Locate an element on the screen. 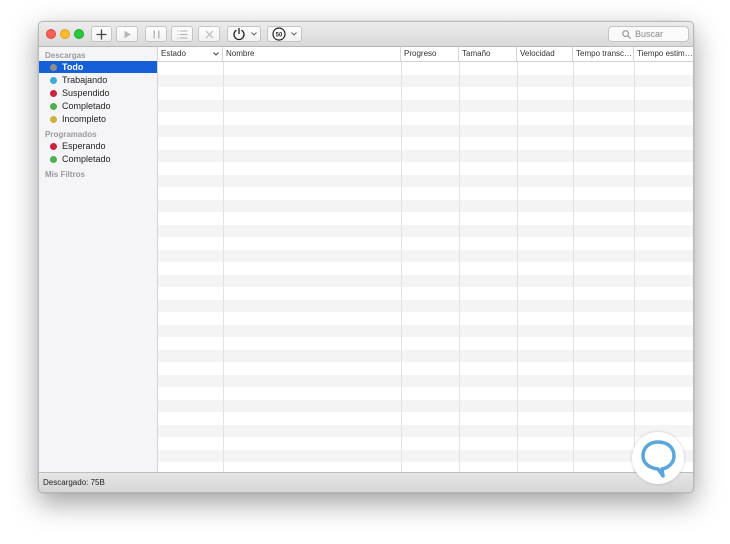 This screenshot has height=544, width=730. search-field: Buscar is located at coordinates (648, 34).